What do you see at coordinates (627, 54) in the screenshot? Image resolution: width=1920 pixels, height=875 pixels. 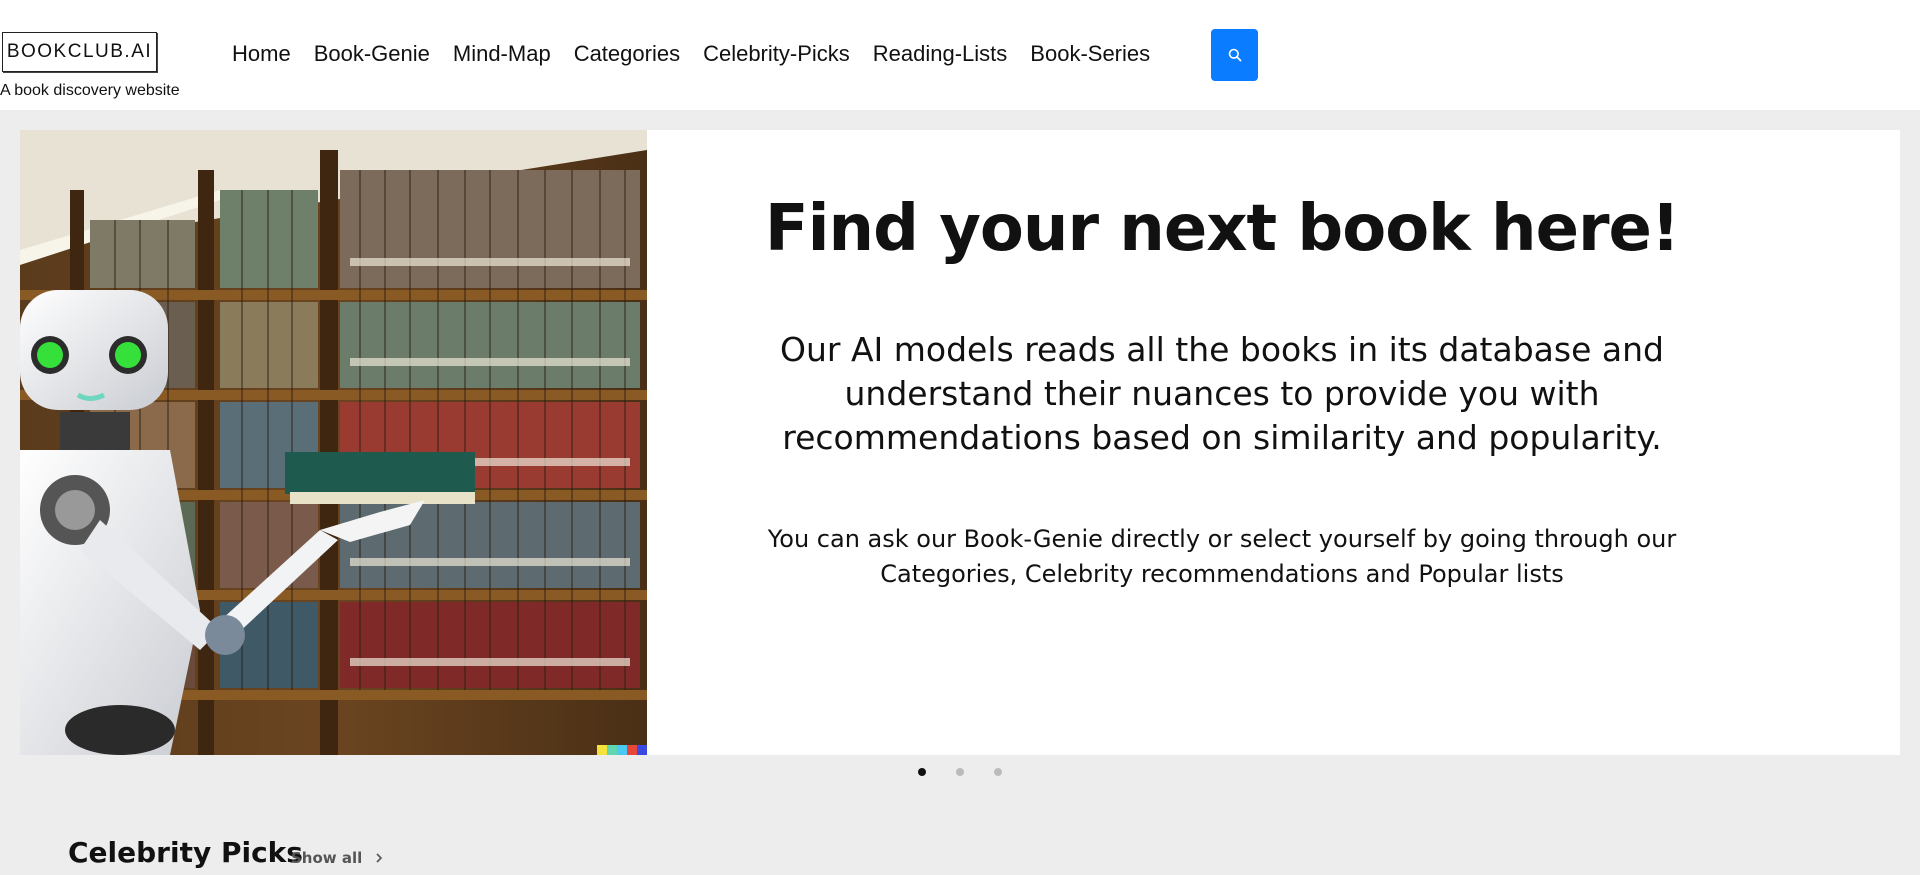 I see `nav-categories: Categories` at bounding box center [627, 54].